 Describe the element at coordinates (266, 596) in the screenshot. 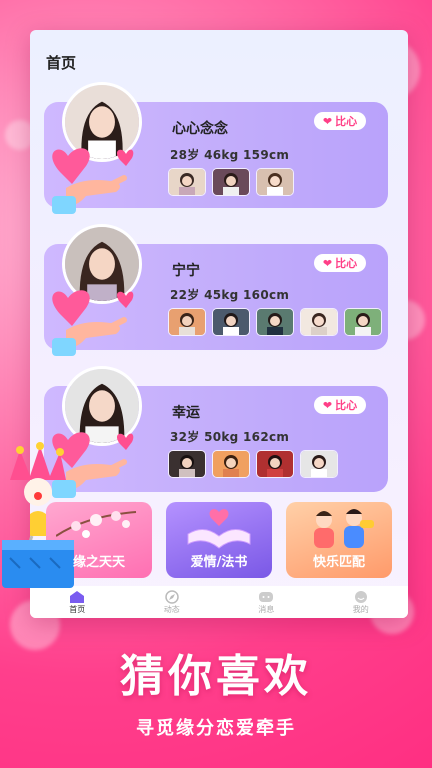

I see `message-icon` at that location.